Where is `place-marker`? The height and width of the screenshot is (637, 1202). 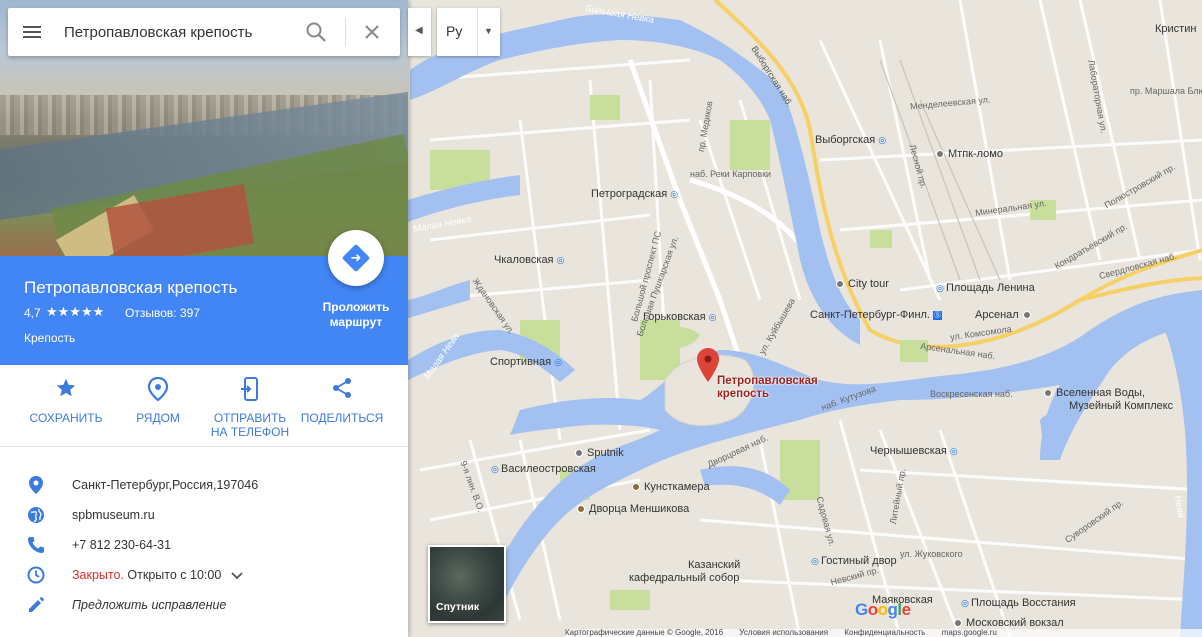 place-marker is located at coordinates (708, 365).